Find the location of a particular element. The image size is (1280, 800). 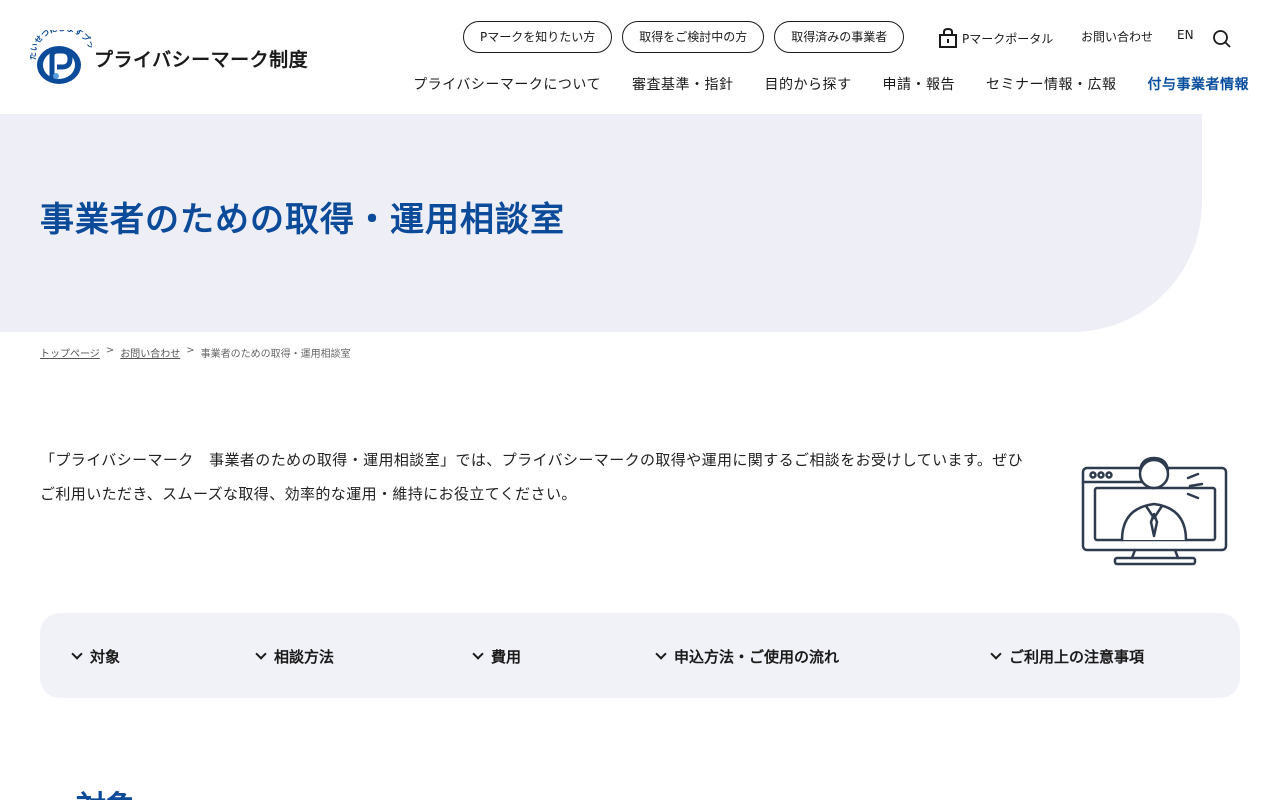

anchor-label: 相談方法 is located at coordinates (304, 657).